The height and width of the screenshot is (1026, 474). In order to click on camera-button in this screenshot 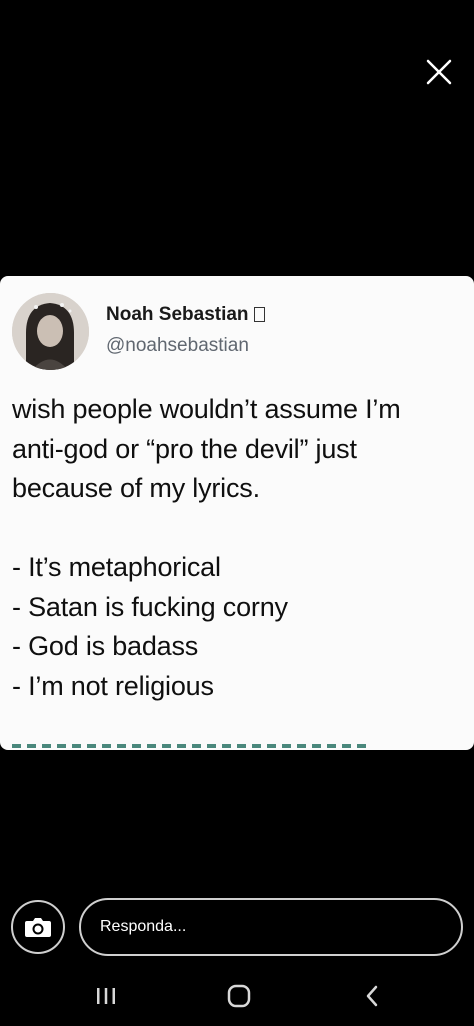, I will do `click(38, 927)`.